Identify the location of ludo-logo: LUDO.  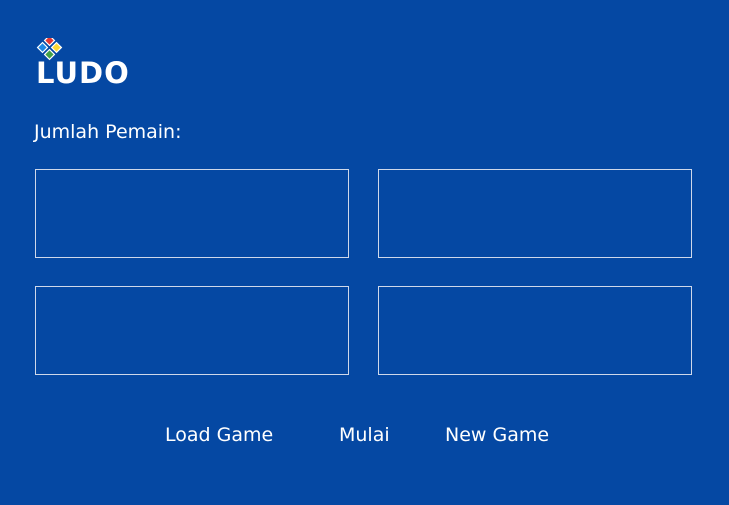
(91, 64).